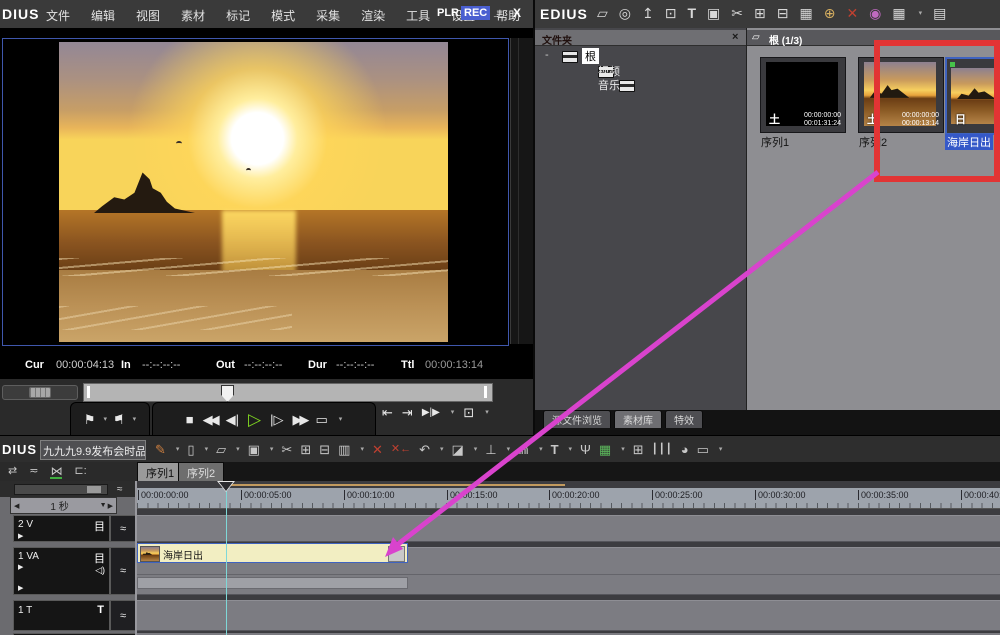 The image size is (1000, 635). Describe the element at coordinates (735, 37) in the screenshot. I see `folder-panel-close-icon: ×` at that location.